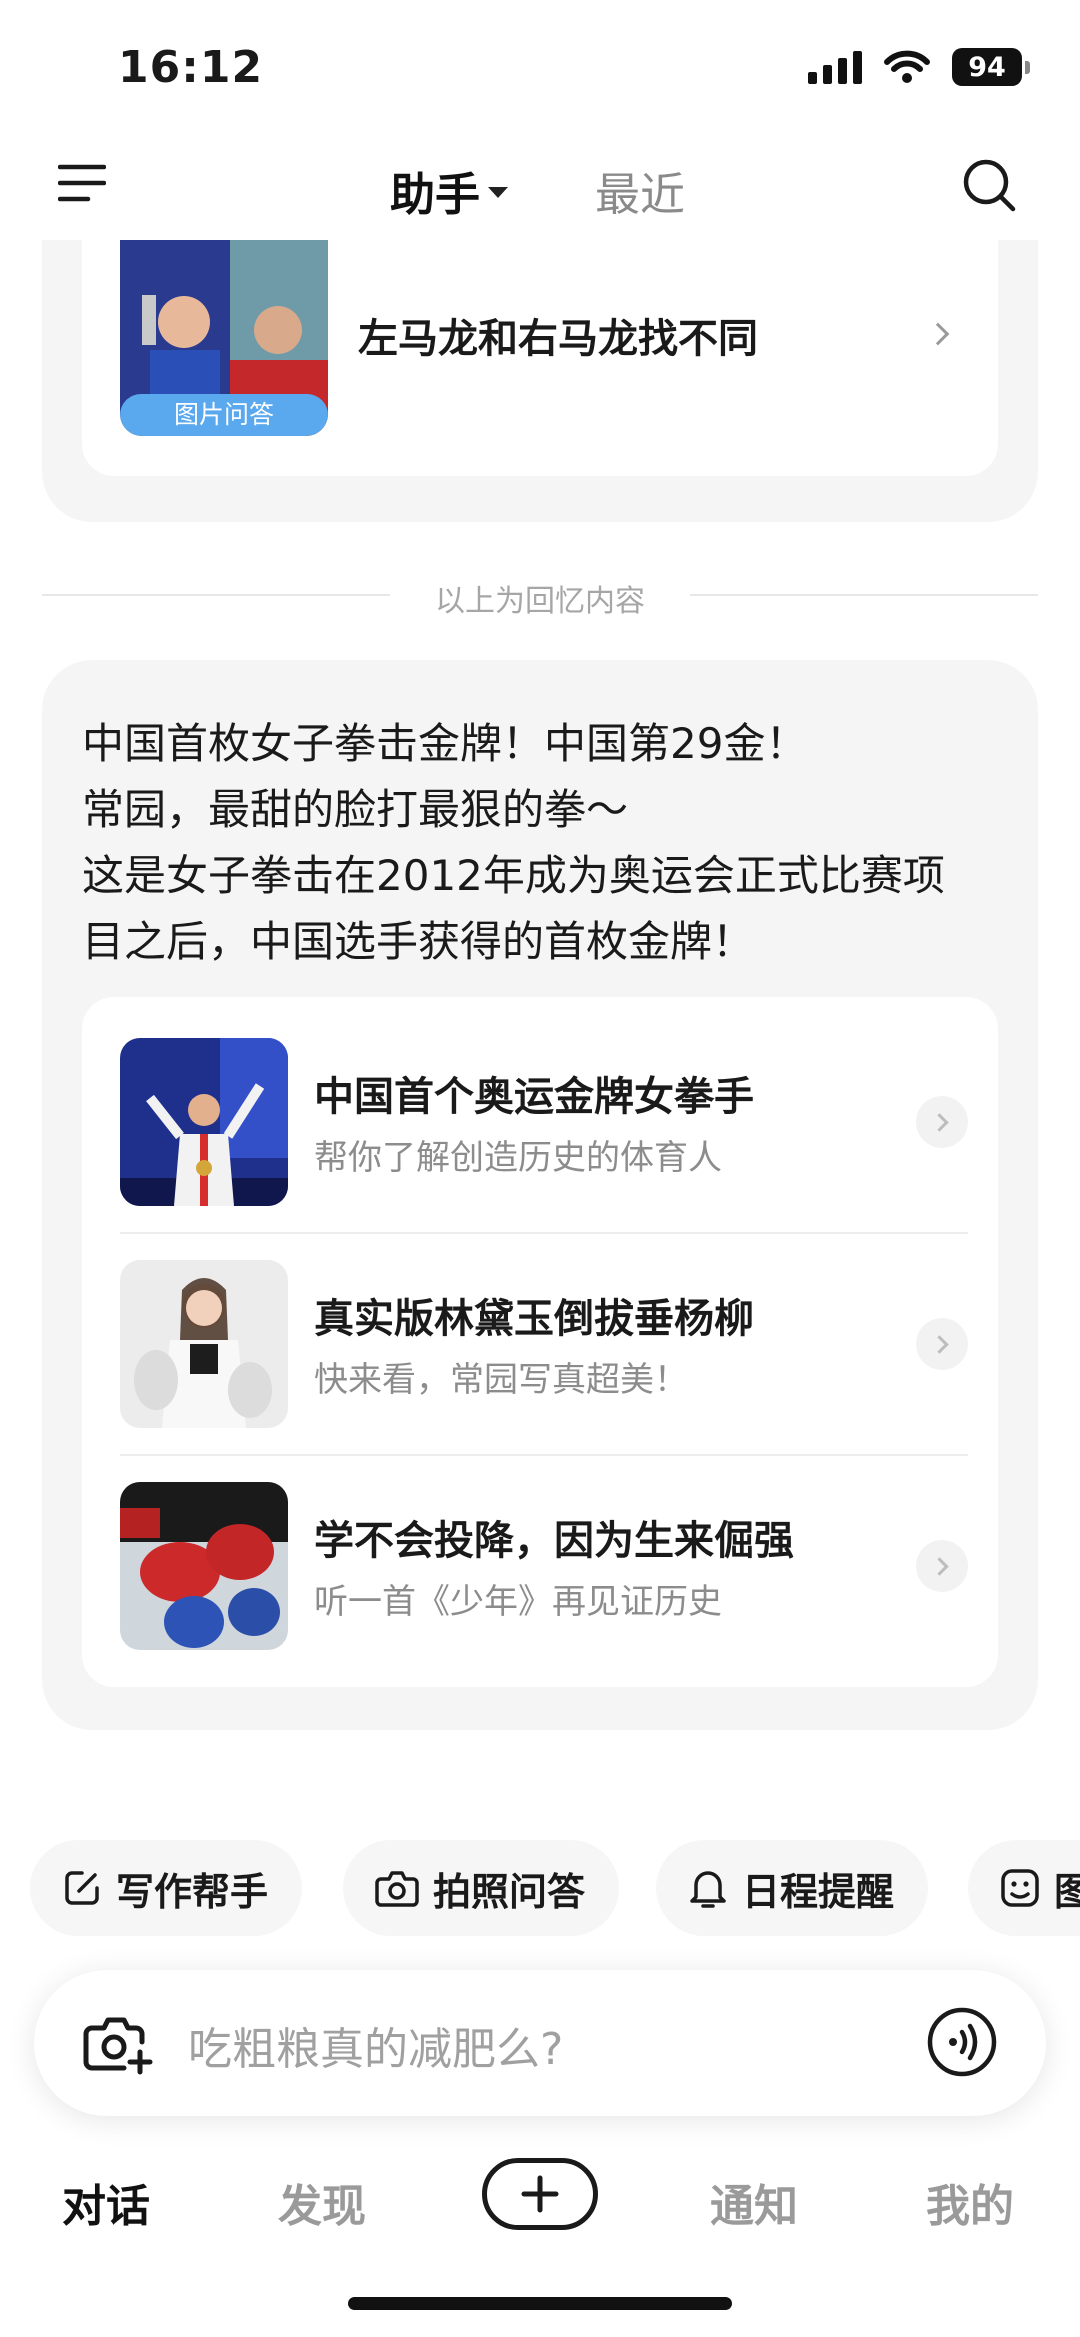 The height and width of the screenshot is (2337, 1080). What do you see at coordinates (544, 1122) in the screenshot?
I see `related-link-item: 中国首个奥运金牌女拳手 帮你了解创造历史的体育人` at bounding box center [544, 1122].